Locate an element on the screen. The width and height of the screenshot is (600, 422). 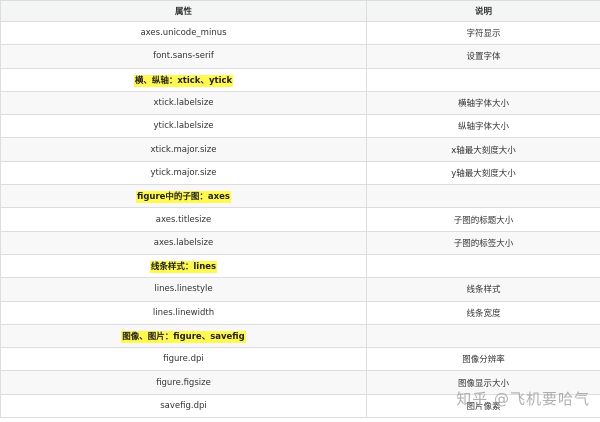
property-cell: xtick.major.size is located at coordinates (183, 149).